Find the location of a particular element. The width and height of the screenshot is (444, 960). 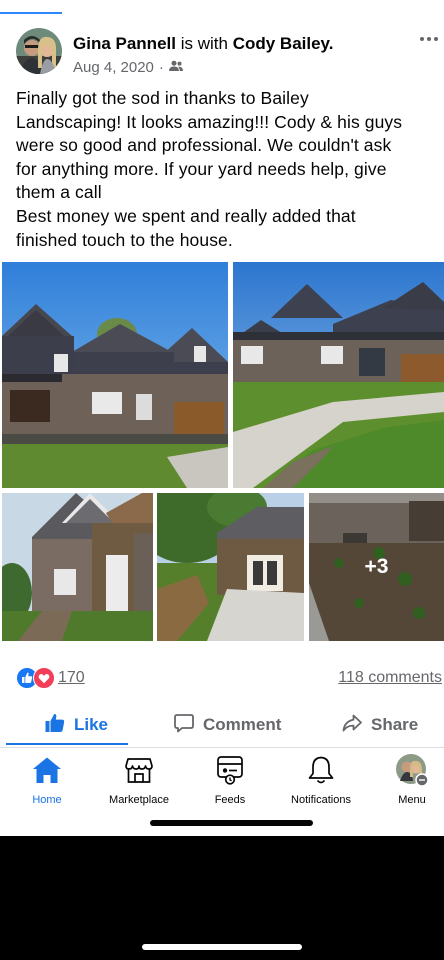

post-meta: Aug 4, 2020 · is located at coordinates (128, 67).